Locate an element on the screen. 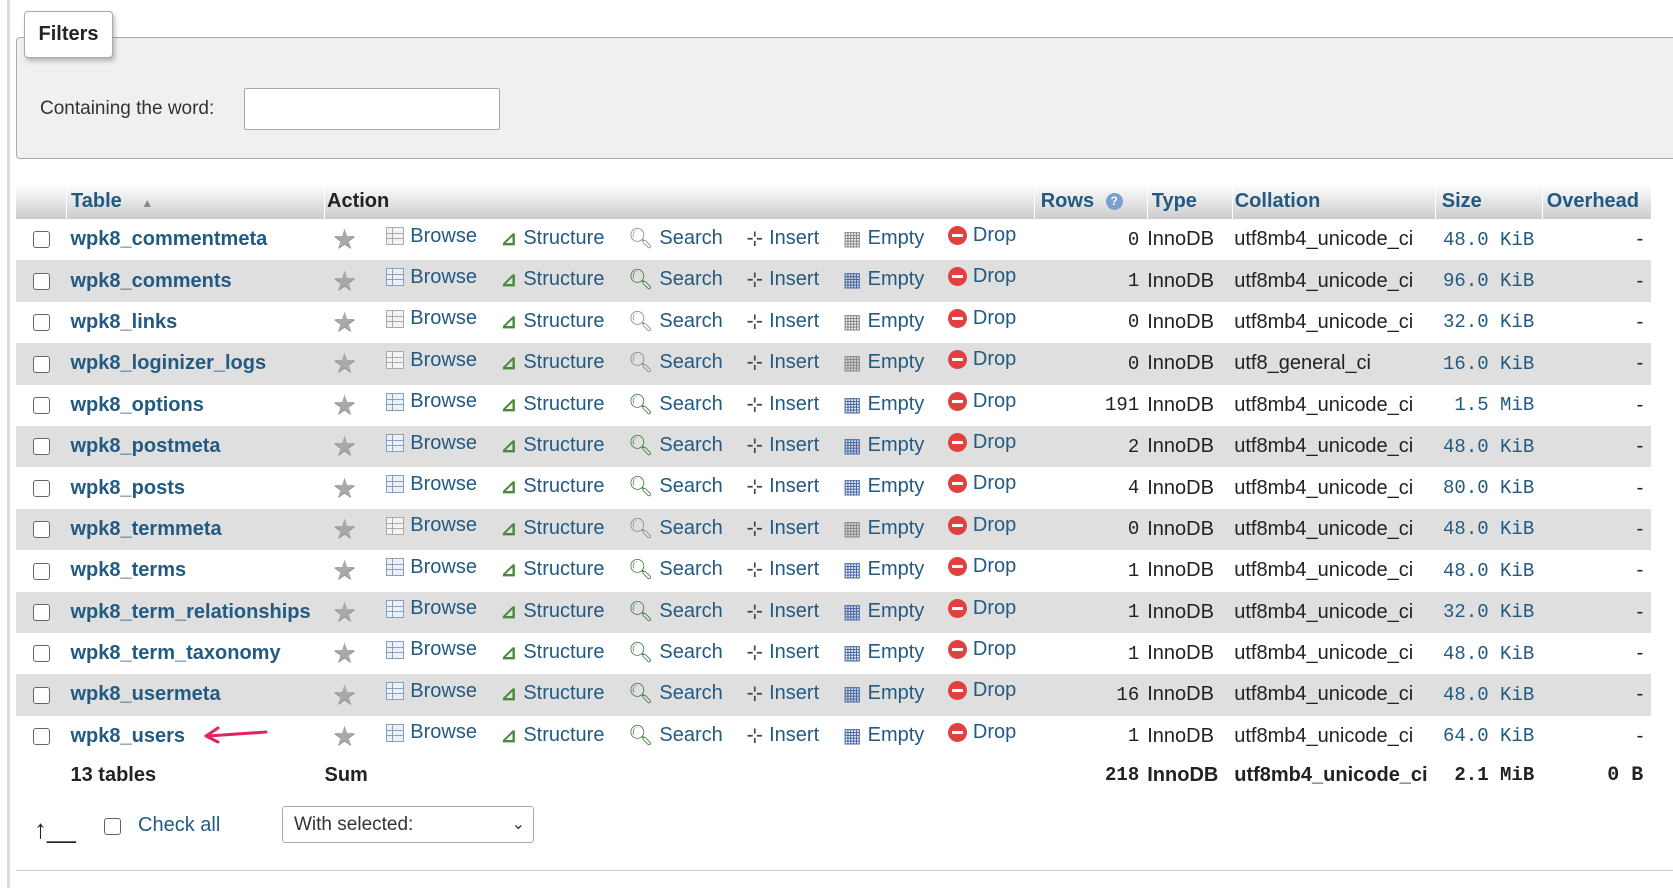 The image size is (1673, 888). filter-word-input is located at coordinates (372, 109).